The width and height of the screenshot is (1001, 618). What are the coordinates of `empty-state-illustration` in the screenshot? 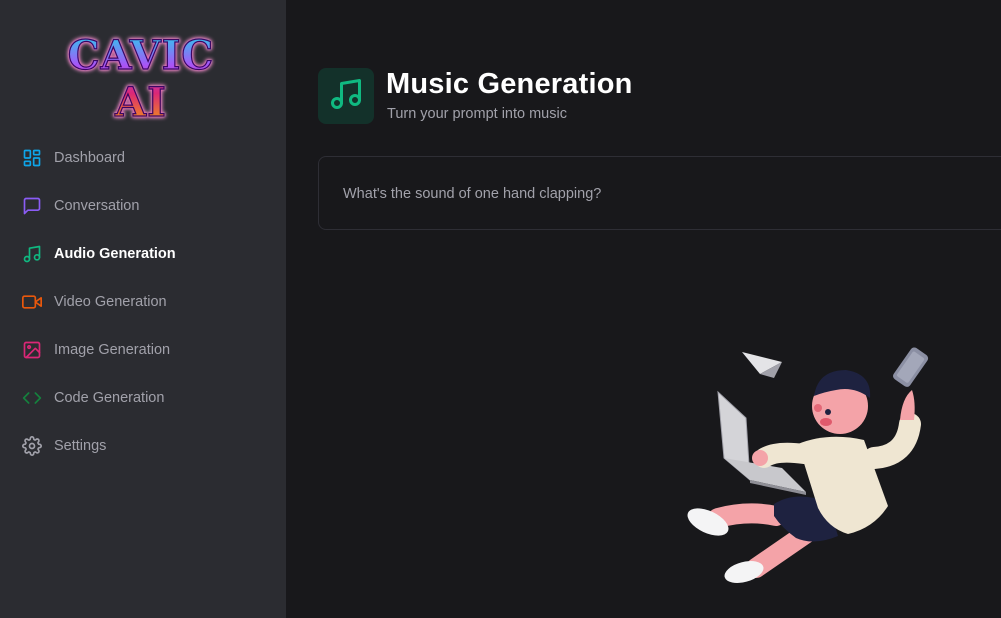 It's located at (818, 470).